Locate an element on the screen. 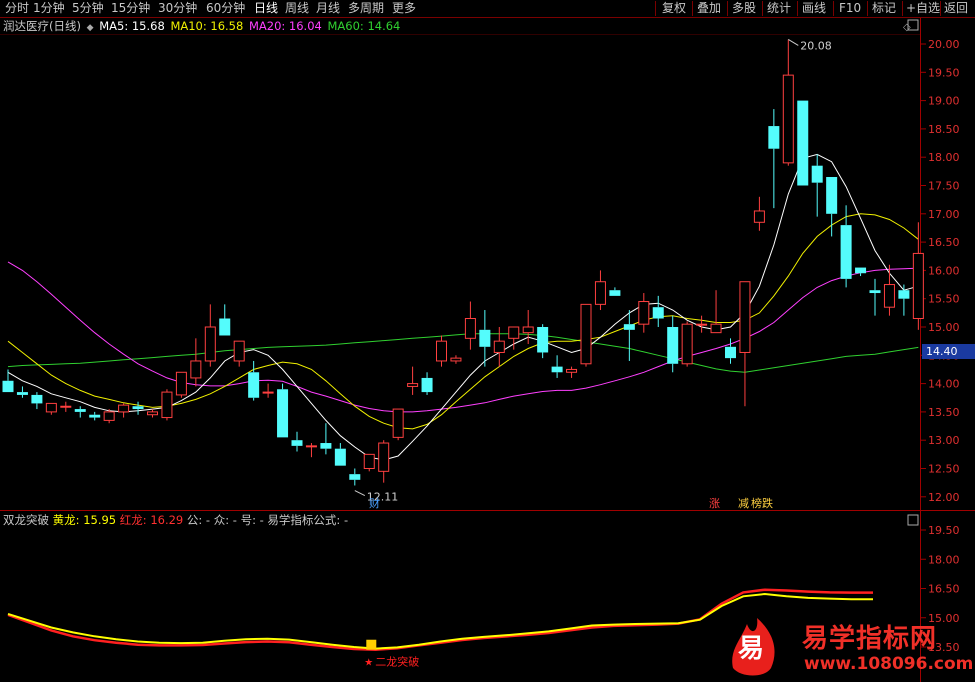  settings-diamond-icon: ◇ is located at coordinates (907, 27).